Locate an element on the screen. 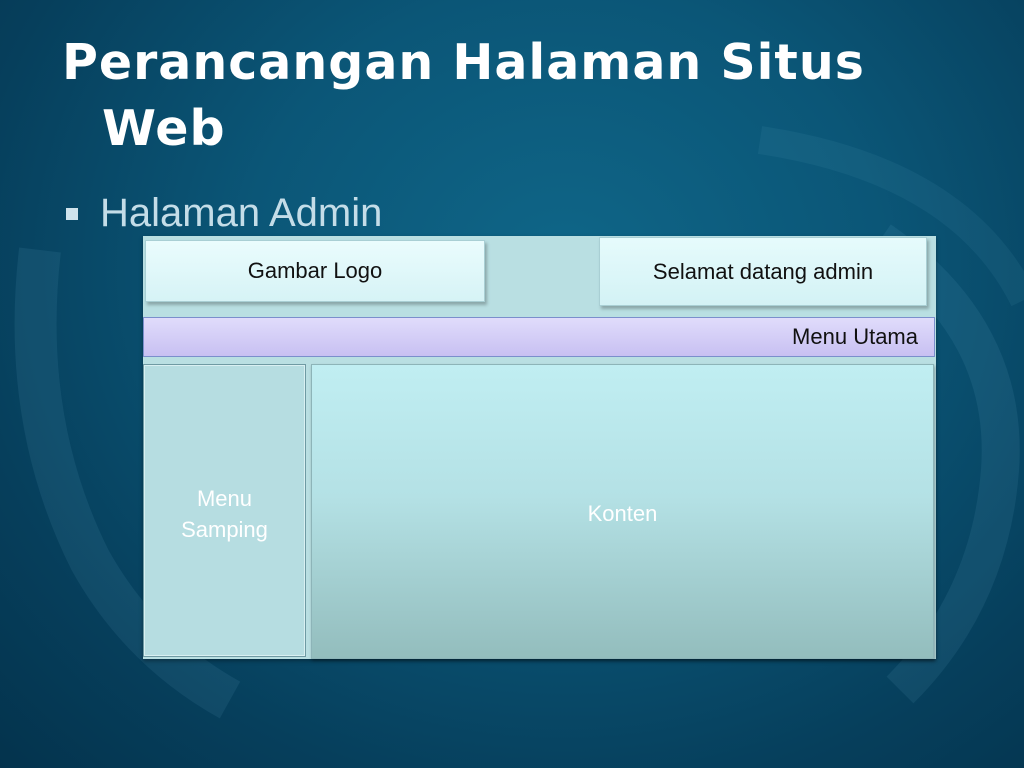 The image size is (1024, 768). square-bullet-icon is located at coordinates (72, 214).